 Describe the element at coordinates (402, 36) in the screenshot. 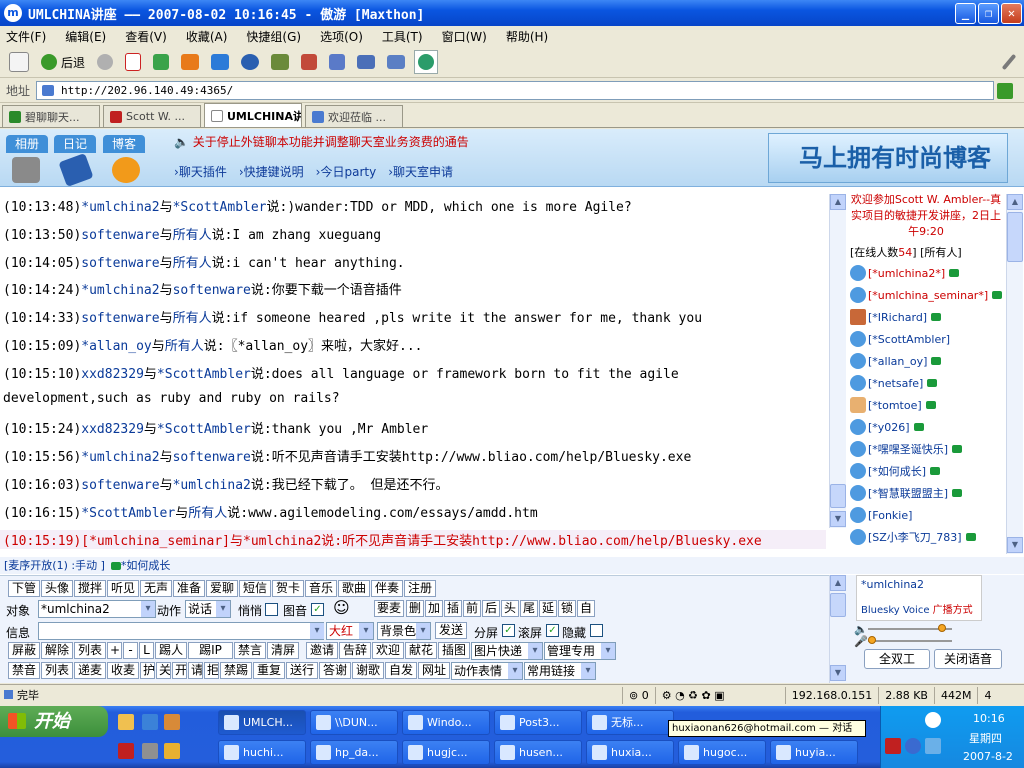

I see `menu-item: 工具(T)` at that location.